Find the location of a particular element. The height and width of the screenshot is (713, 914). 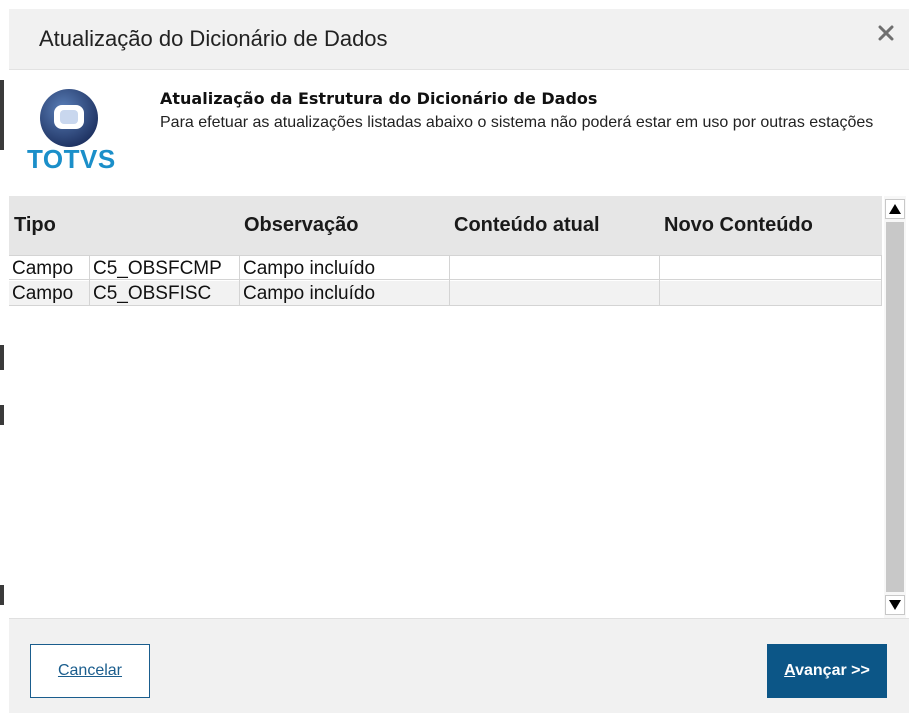

logo-text: TOTVS is located at coordinates (71, 159).